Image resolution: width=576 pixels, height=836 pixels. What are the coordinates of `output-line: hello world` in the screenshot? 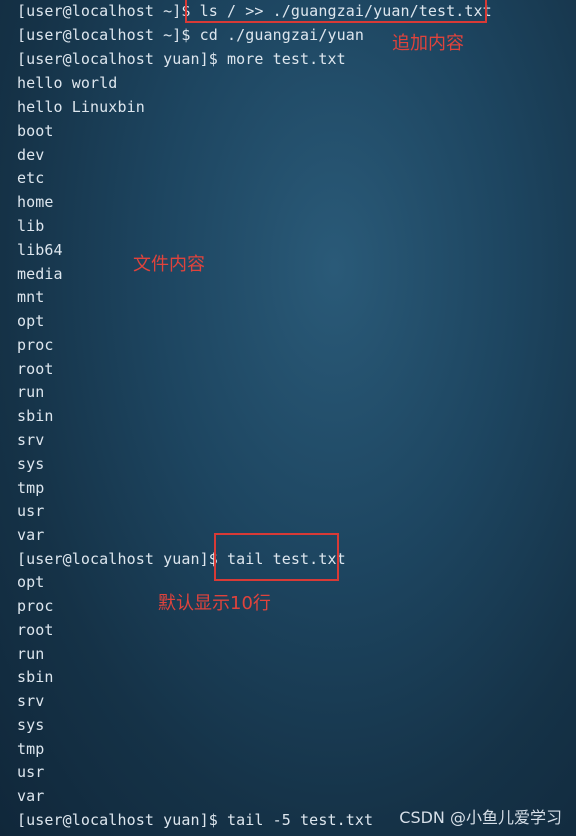 It's located at (67, 83).